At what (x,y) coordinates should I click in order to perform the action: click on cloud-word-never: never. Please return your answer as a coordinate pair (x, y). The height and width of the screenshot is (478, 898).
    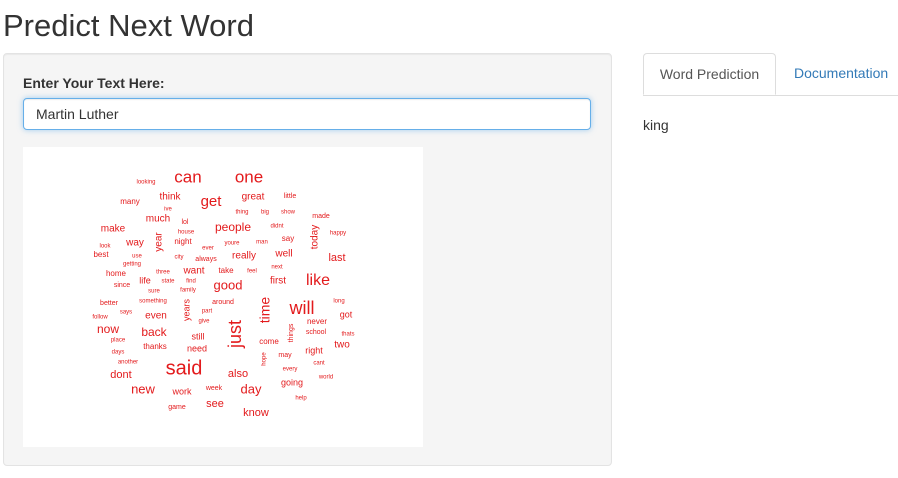
    Looking at the image, I should click on (317, 321).